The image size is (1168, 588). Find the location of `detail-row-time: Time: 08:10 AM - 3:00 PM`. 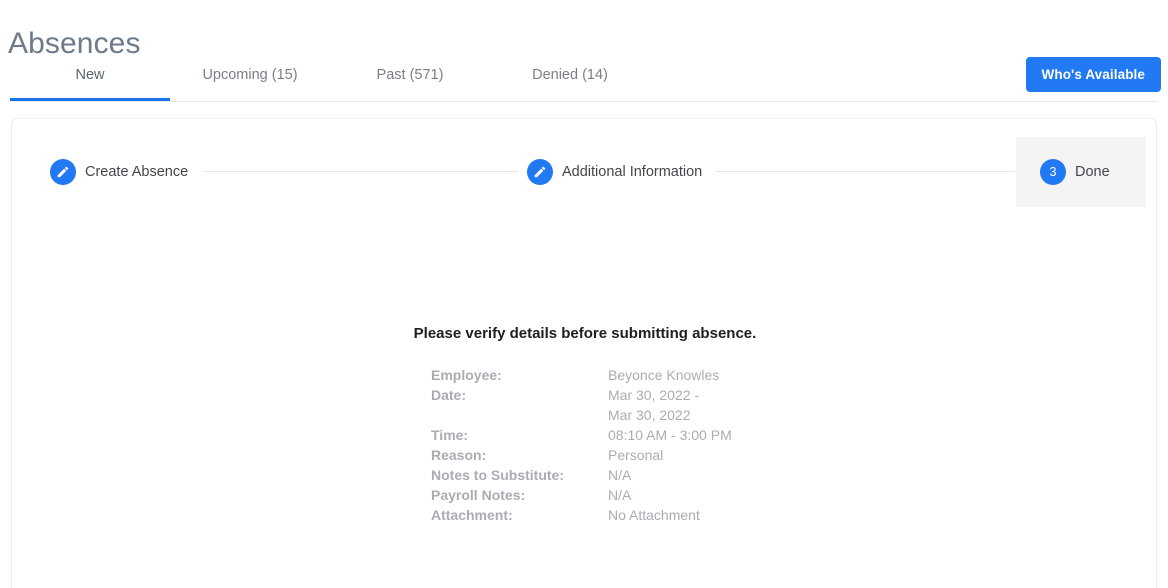

detail-row-time: Time: 08:10 AM - 3:00 PM is located at coordinates (631, 435).